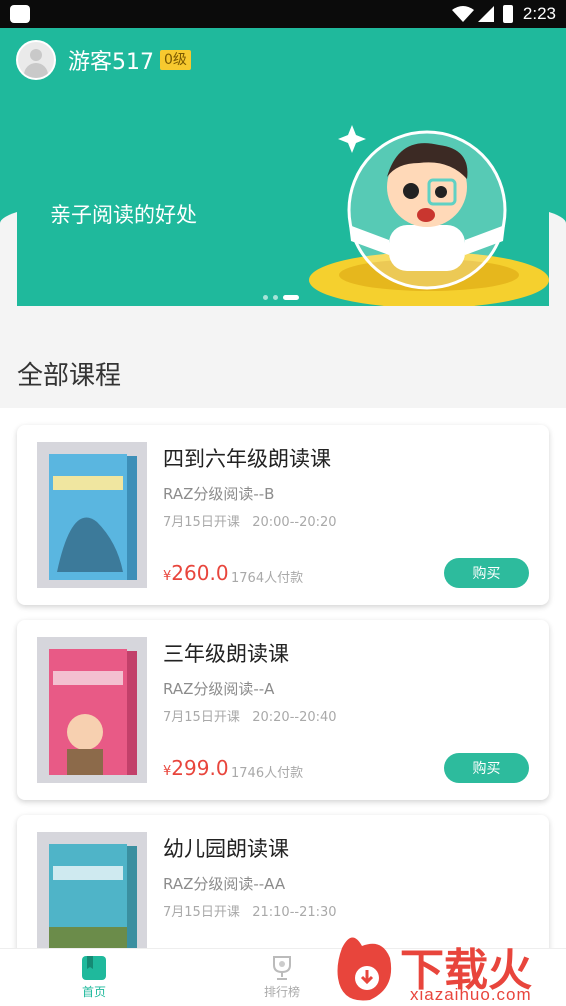 The height and width of the screenshot is (1006, 566). What do you see at coordinates (508, 14) in the screenshot?
I see `battery-icon` at bounding box center [508, 14].